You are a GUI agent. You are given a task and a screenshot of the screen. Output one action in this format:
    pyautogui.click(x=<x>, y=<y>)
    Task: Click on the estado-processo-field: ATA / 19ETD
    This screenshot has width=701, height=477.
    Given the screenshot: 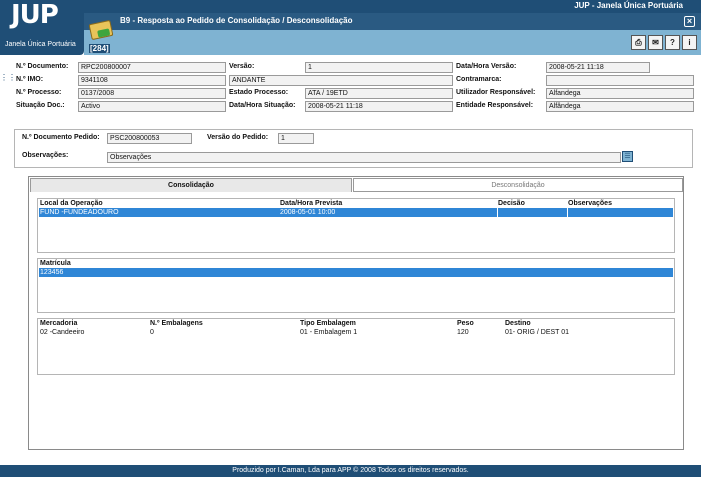 What is the action you would take?
    pyautogui.click(x=379, y=93)
    